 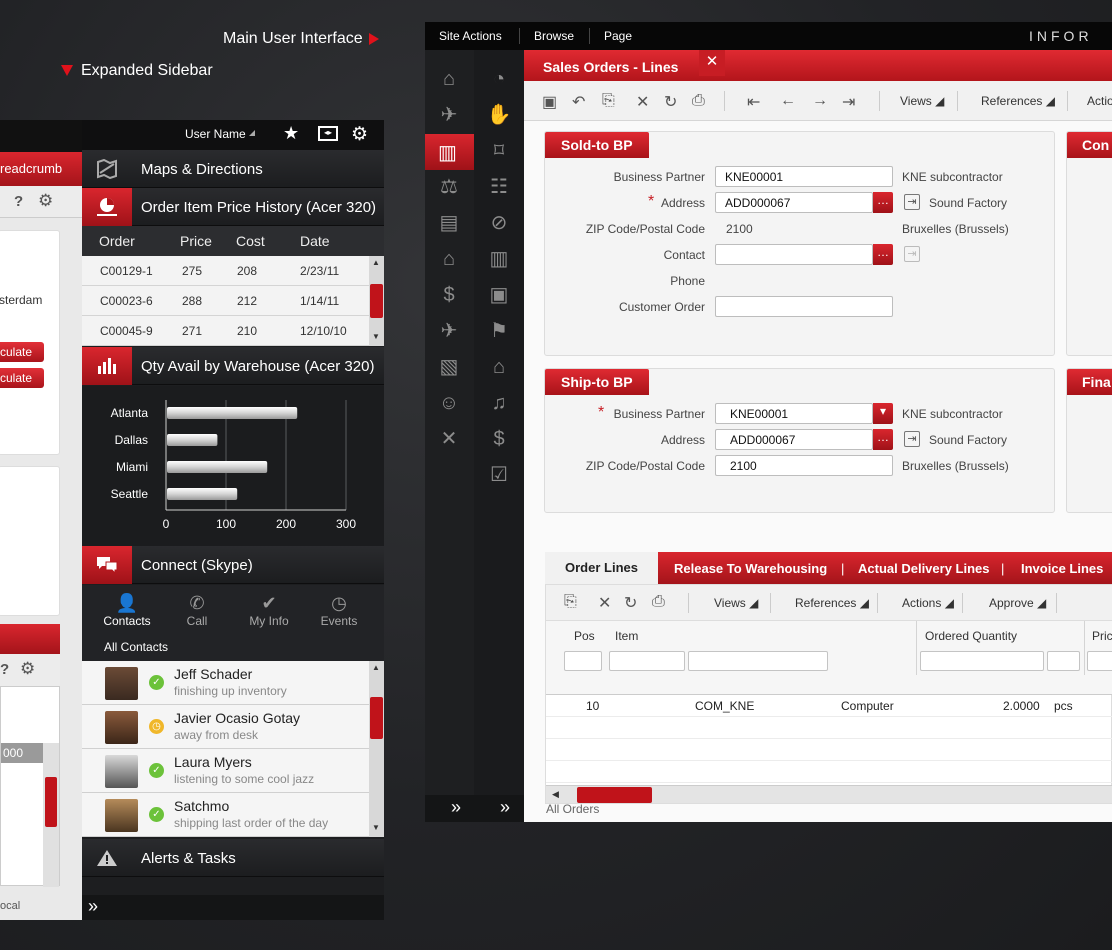 What do you see at coordinates (51, 815) in the screenshot?
I see `back-scrollbar` at bounding box center [51, 815].